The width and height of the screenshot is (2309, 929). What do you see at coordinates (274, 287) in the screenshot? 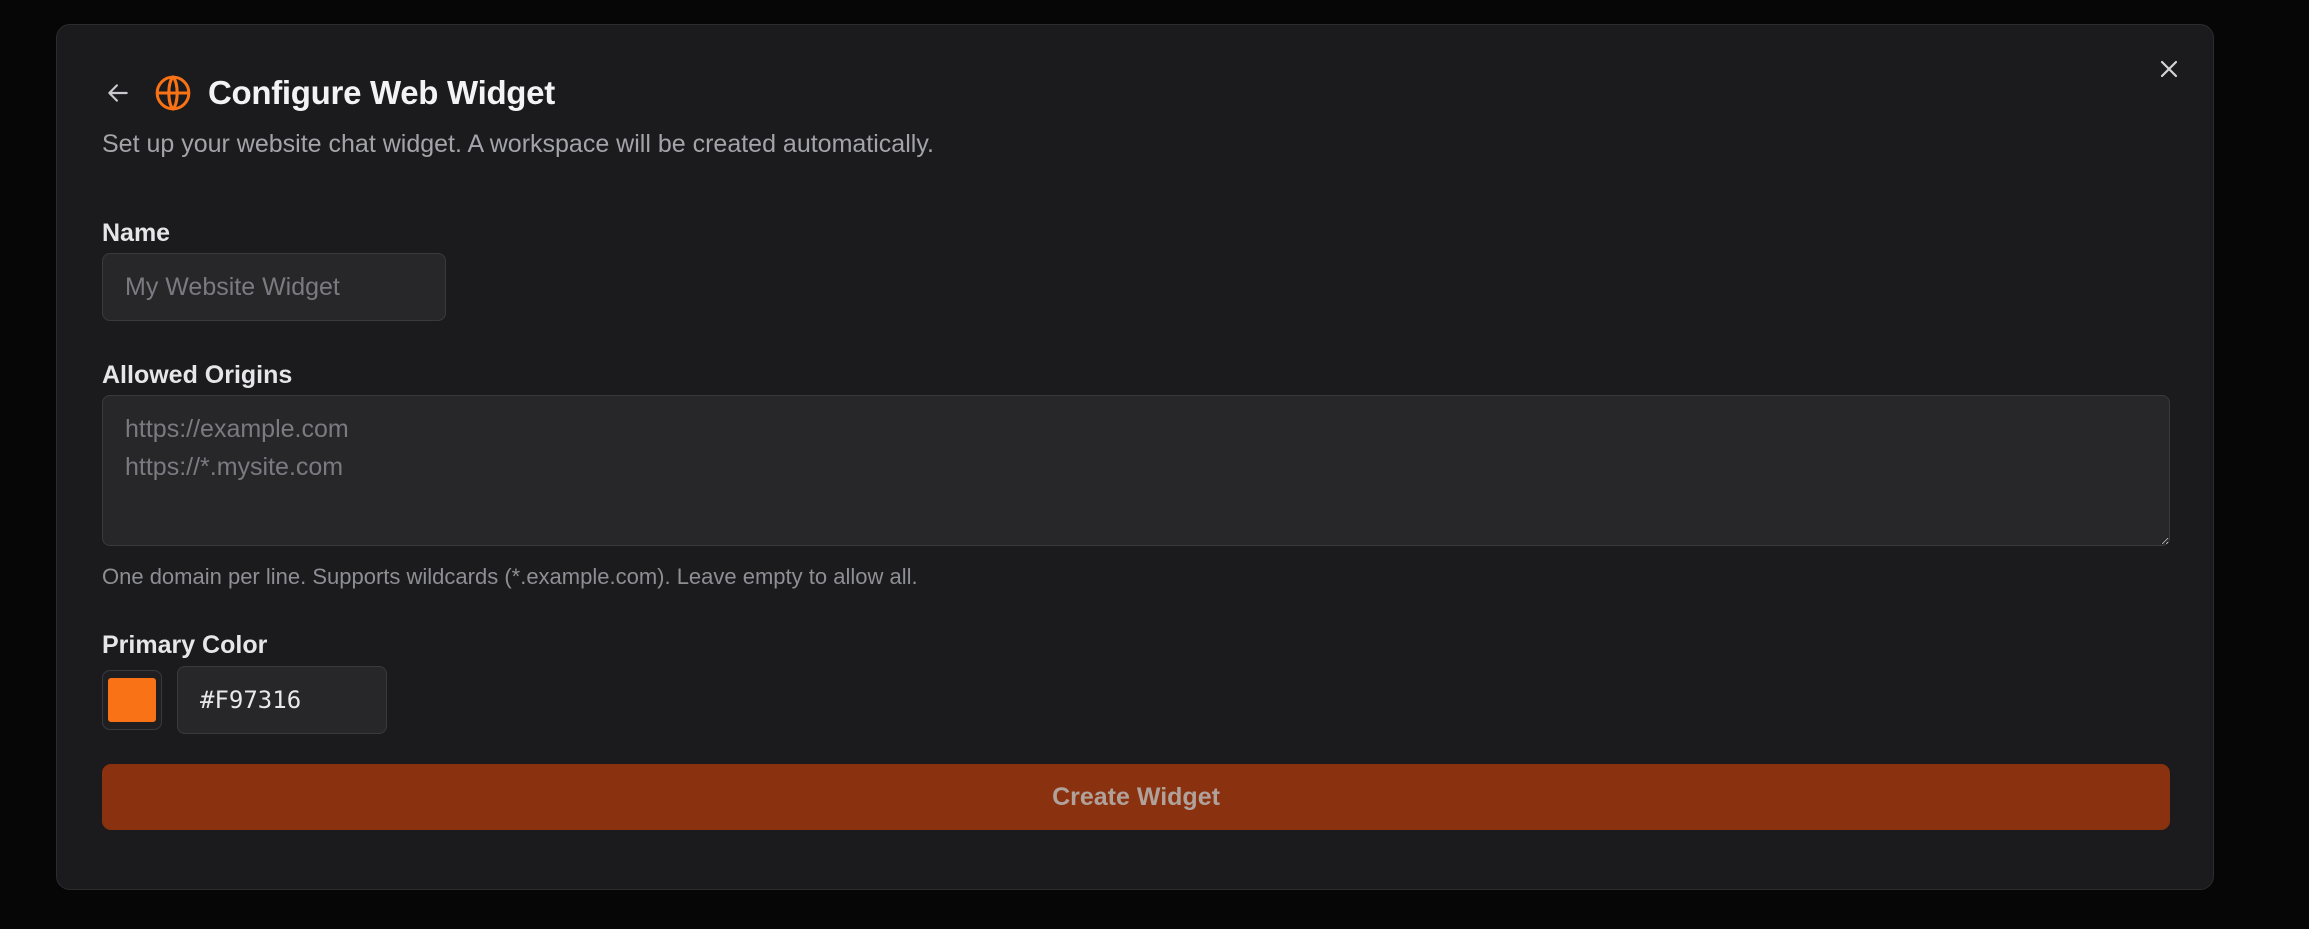
I see `name-input` at bounding box center [274, 287].